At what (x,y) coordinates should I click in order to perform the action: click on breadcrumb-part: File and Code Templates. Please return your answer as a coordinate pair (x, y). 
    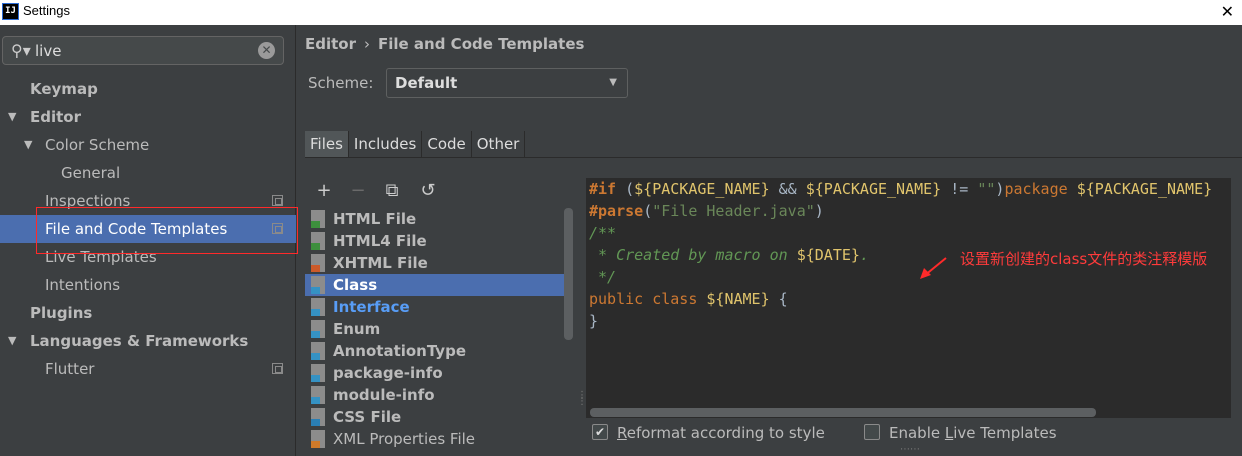
    Looking at the image, I should click on (481, 44).